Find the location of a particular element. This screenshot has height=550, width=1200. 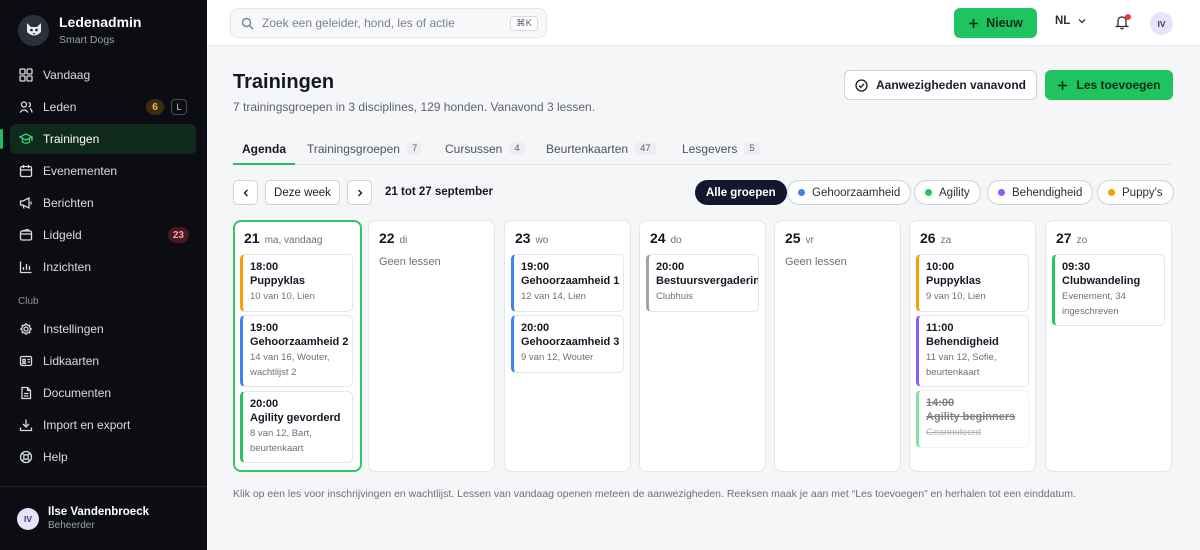

sidebar-item-label: Inzichten is located at coordinates (67, 267).